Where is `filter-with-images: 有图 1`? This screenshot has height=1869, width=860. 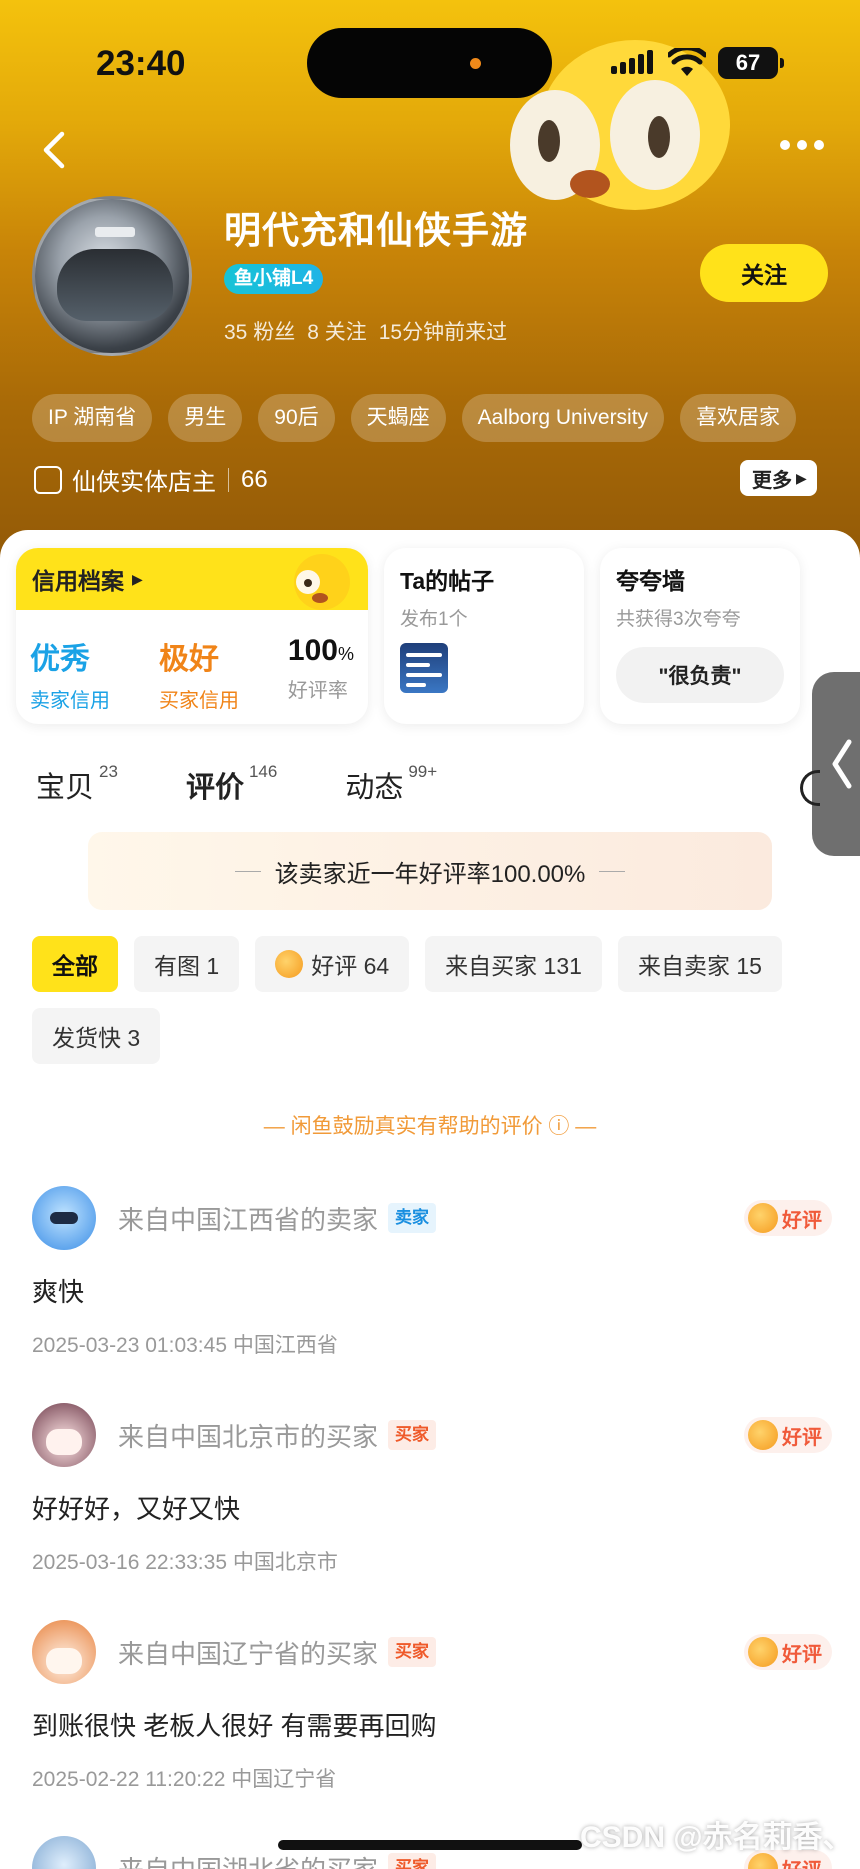
filter-with-images: 有图 1 is located at coordinates (187, 964).